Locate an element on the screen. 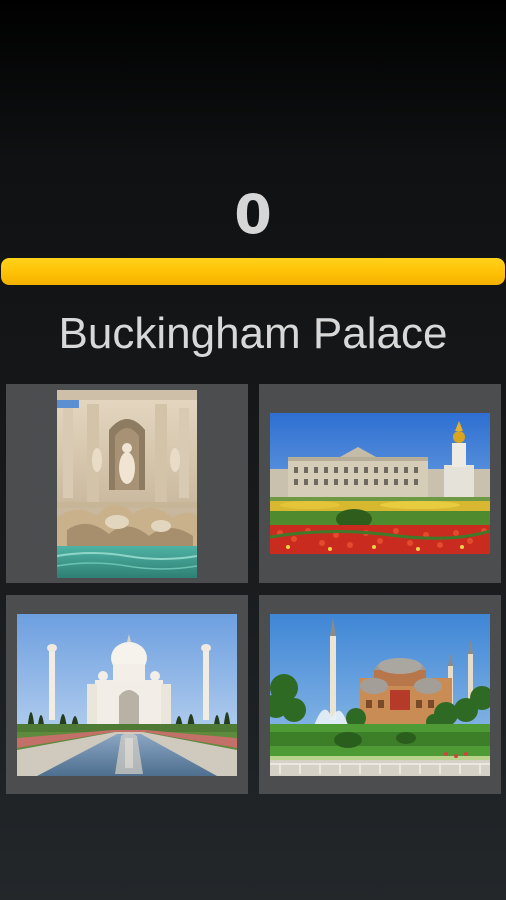  hagia-sophia-photo is located at coordinates (380, 695).